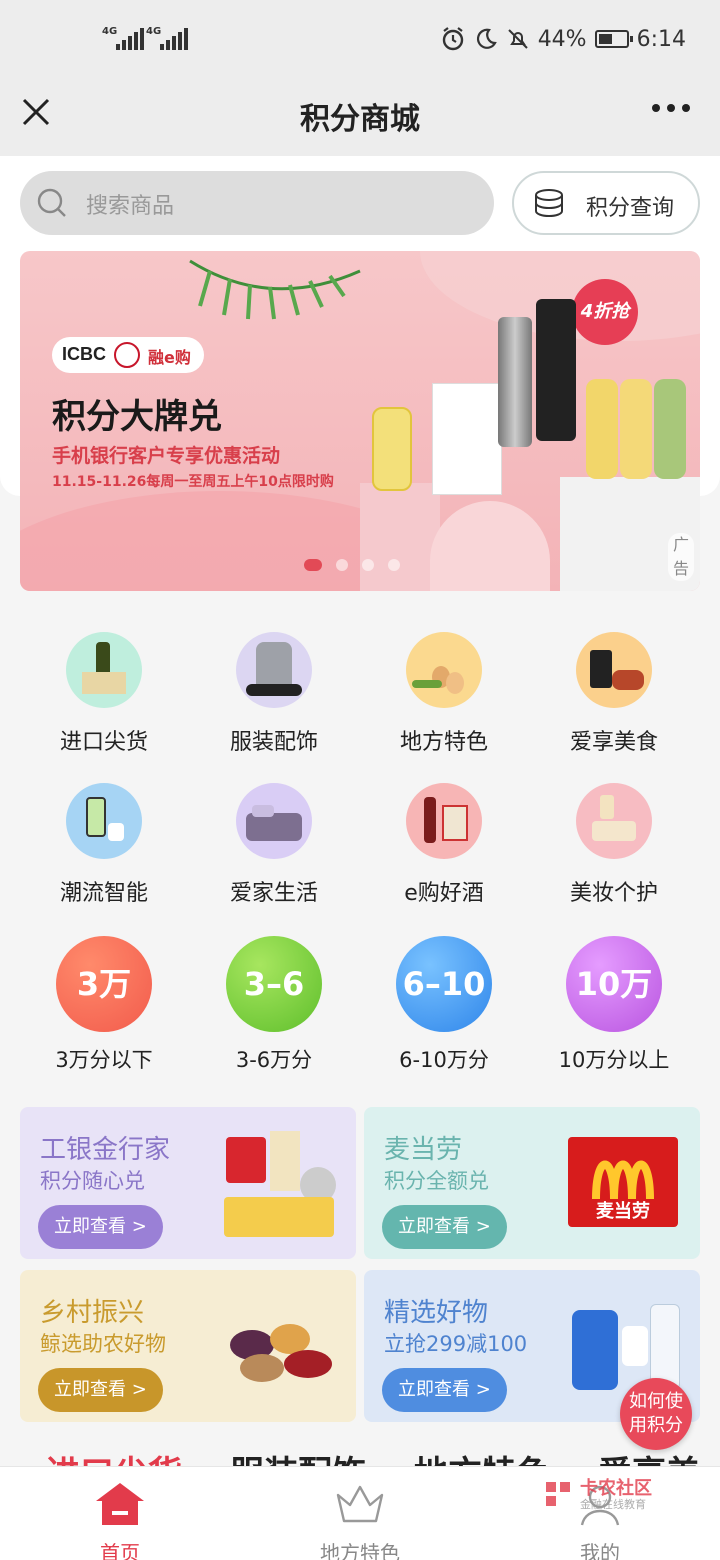 The width and height of the screenshot is (720, 1560). Describe the element at coordinates (273, 893) in the screenshot. I see `category-label: 爱家生活` at that location.